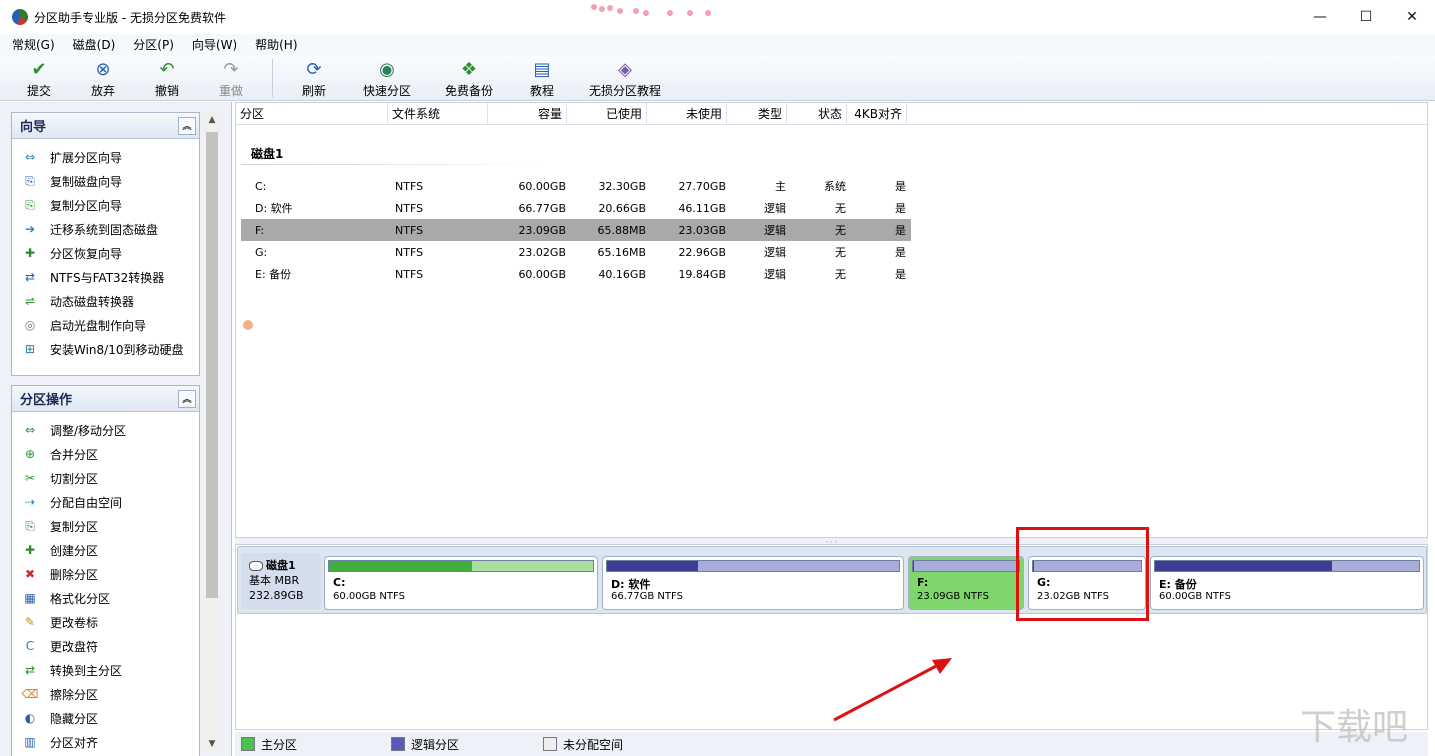 The height and width of the screenshot is (756, 1435). I want to click on toolbar-button-lossless-tutorial: ◈ 无损分区教程, so click(625, 78).